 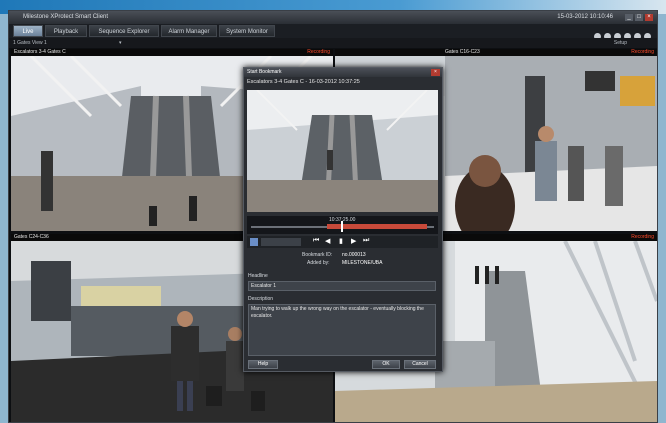 What do you see at coordinates (366, 241) in the screenshot?
I see `skip-forward-icon: ⏭` at bounding box center [366, 241].